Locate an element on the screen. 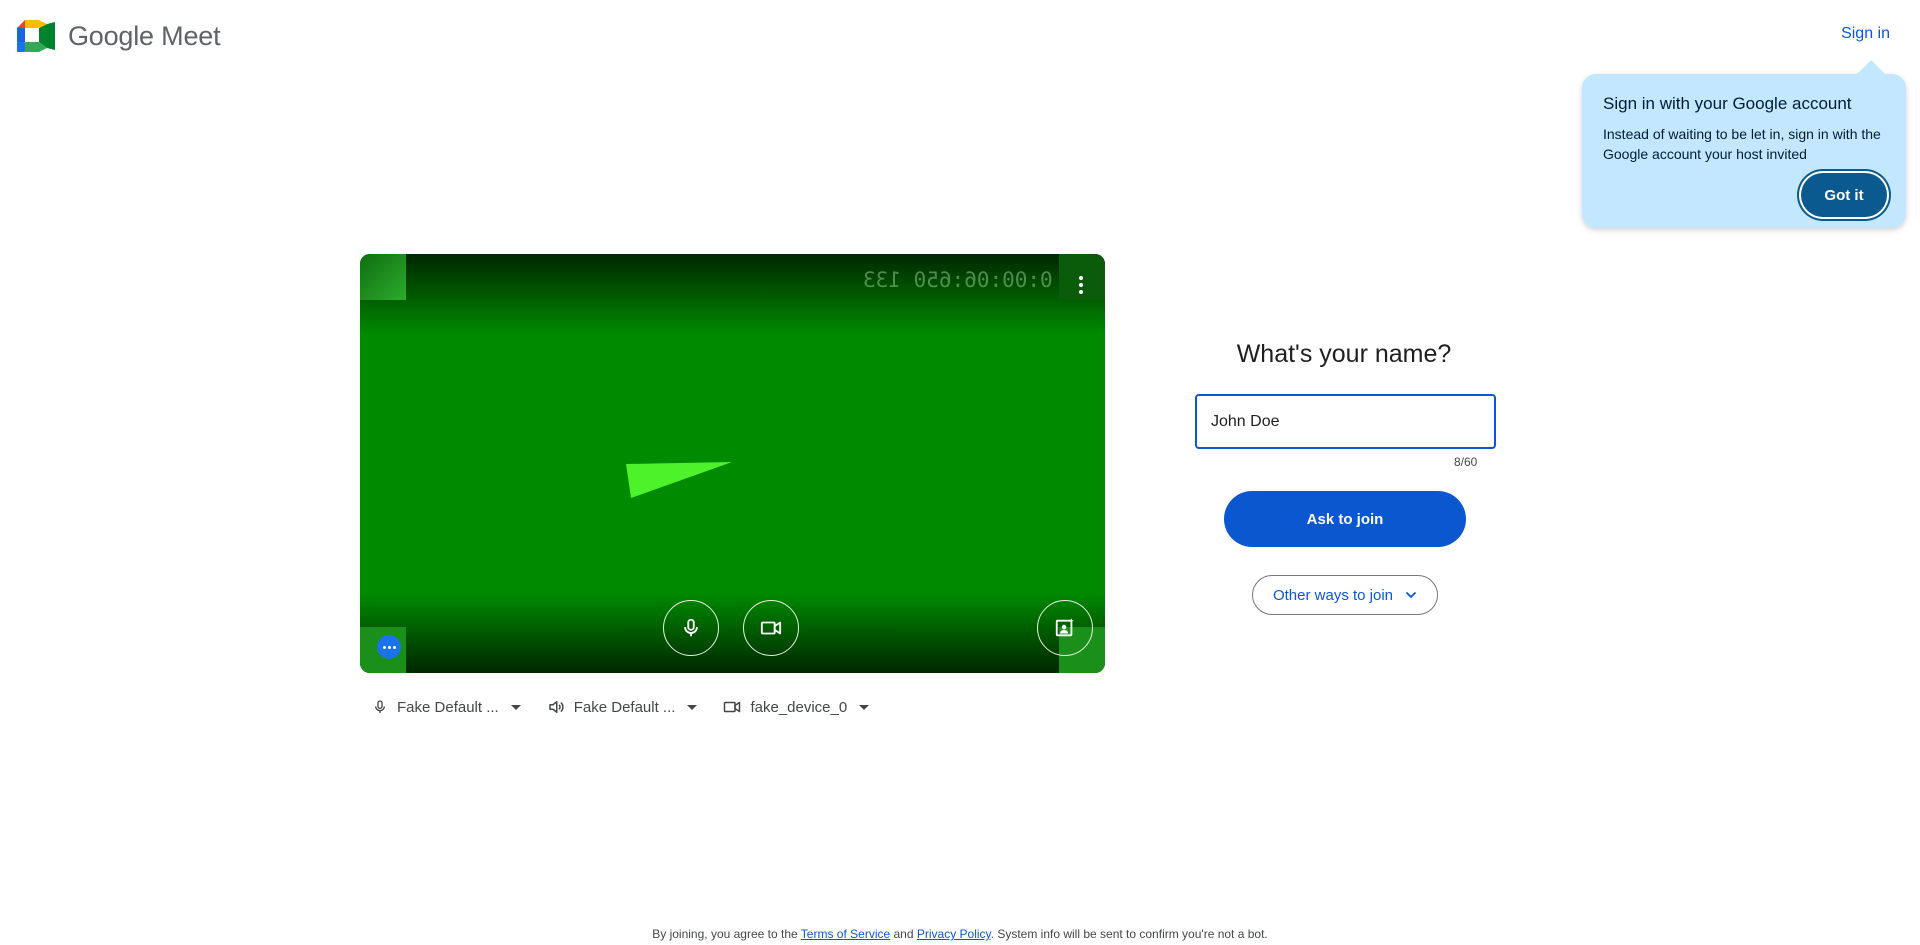 Image resolution: width=1920 pixels, height=945 pixels. google-meet-logo: Google Meet is located at coordinates (119, 36).